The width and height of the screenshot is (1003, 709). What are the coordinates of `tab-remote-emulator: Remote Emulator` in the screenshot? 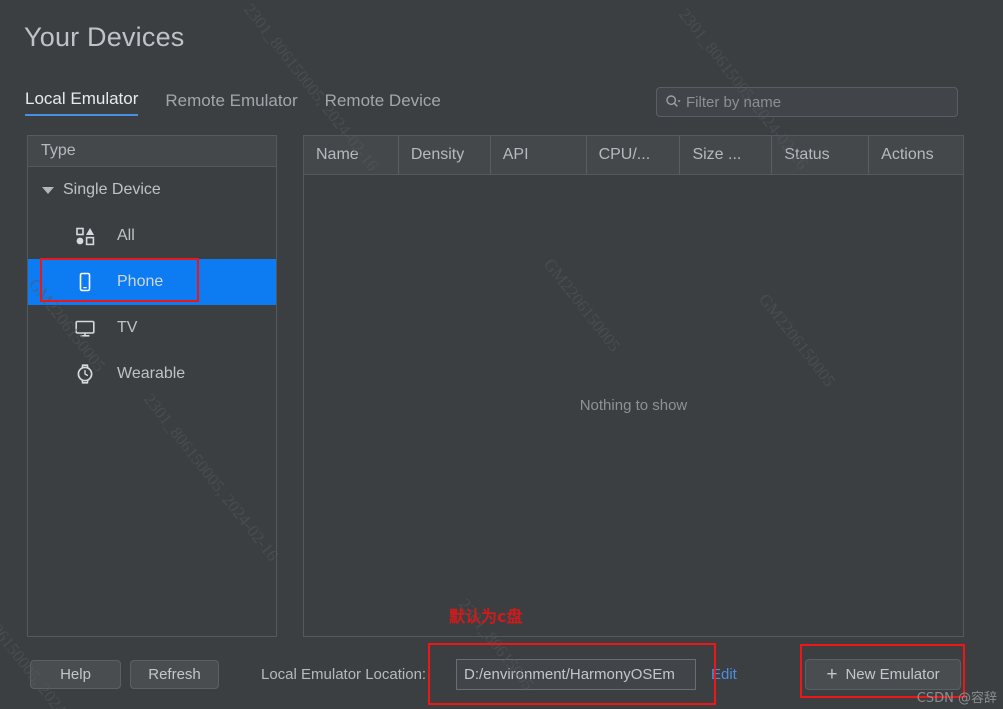 It's located at (231, 103).